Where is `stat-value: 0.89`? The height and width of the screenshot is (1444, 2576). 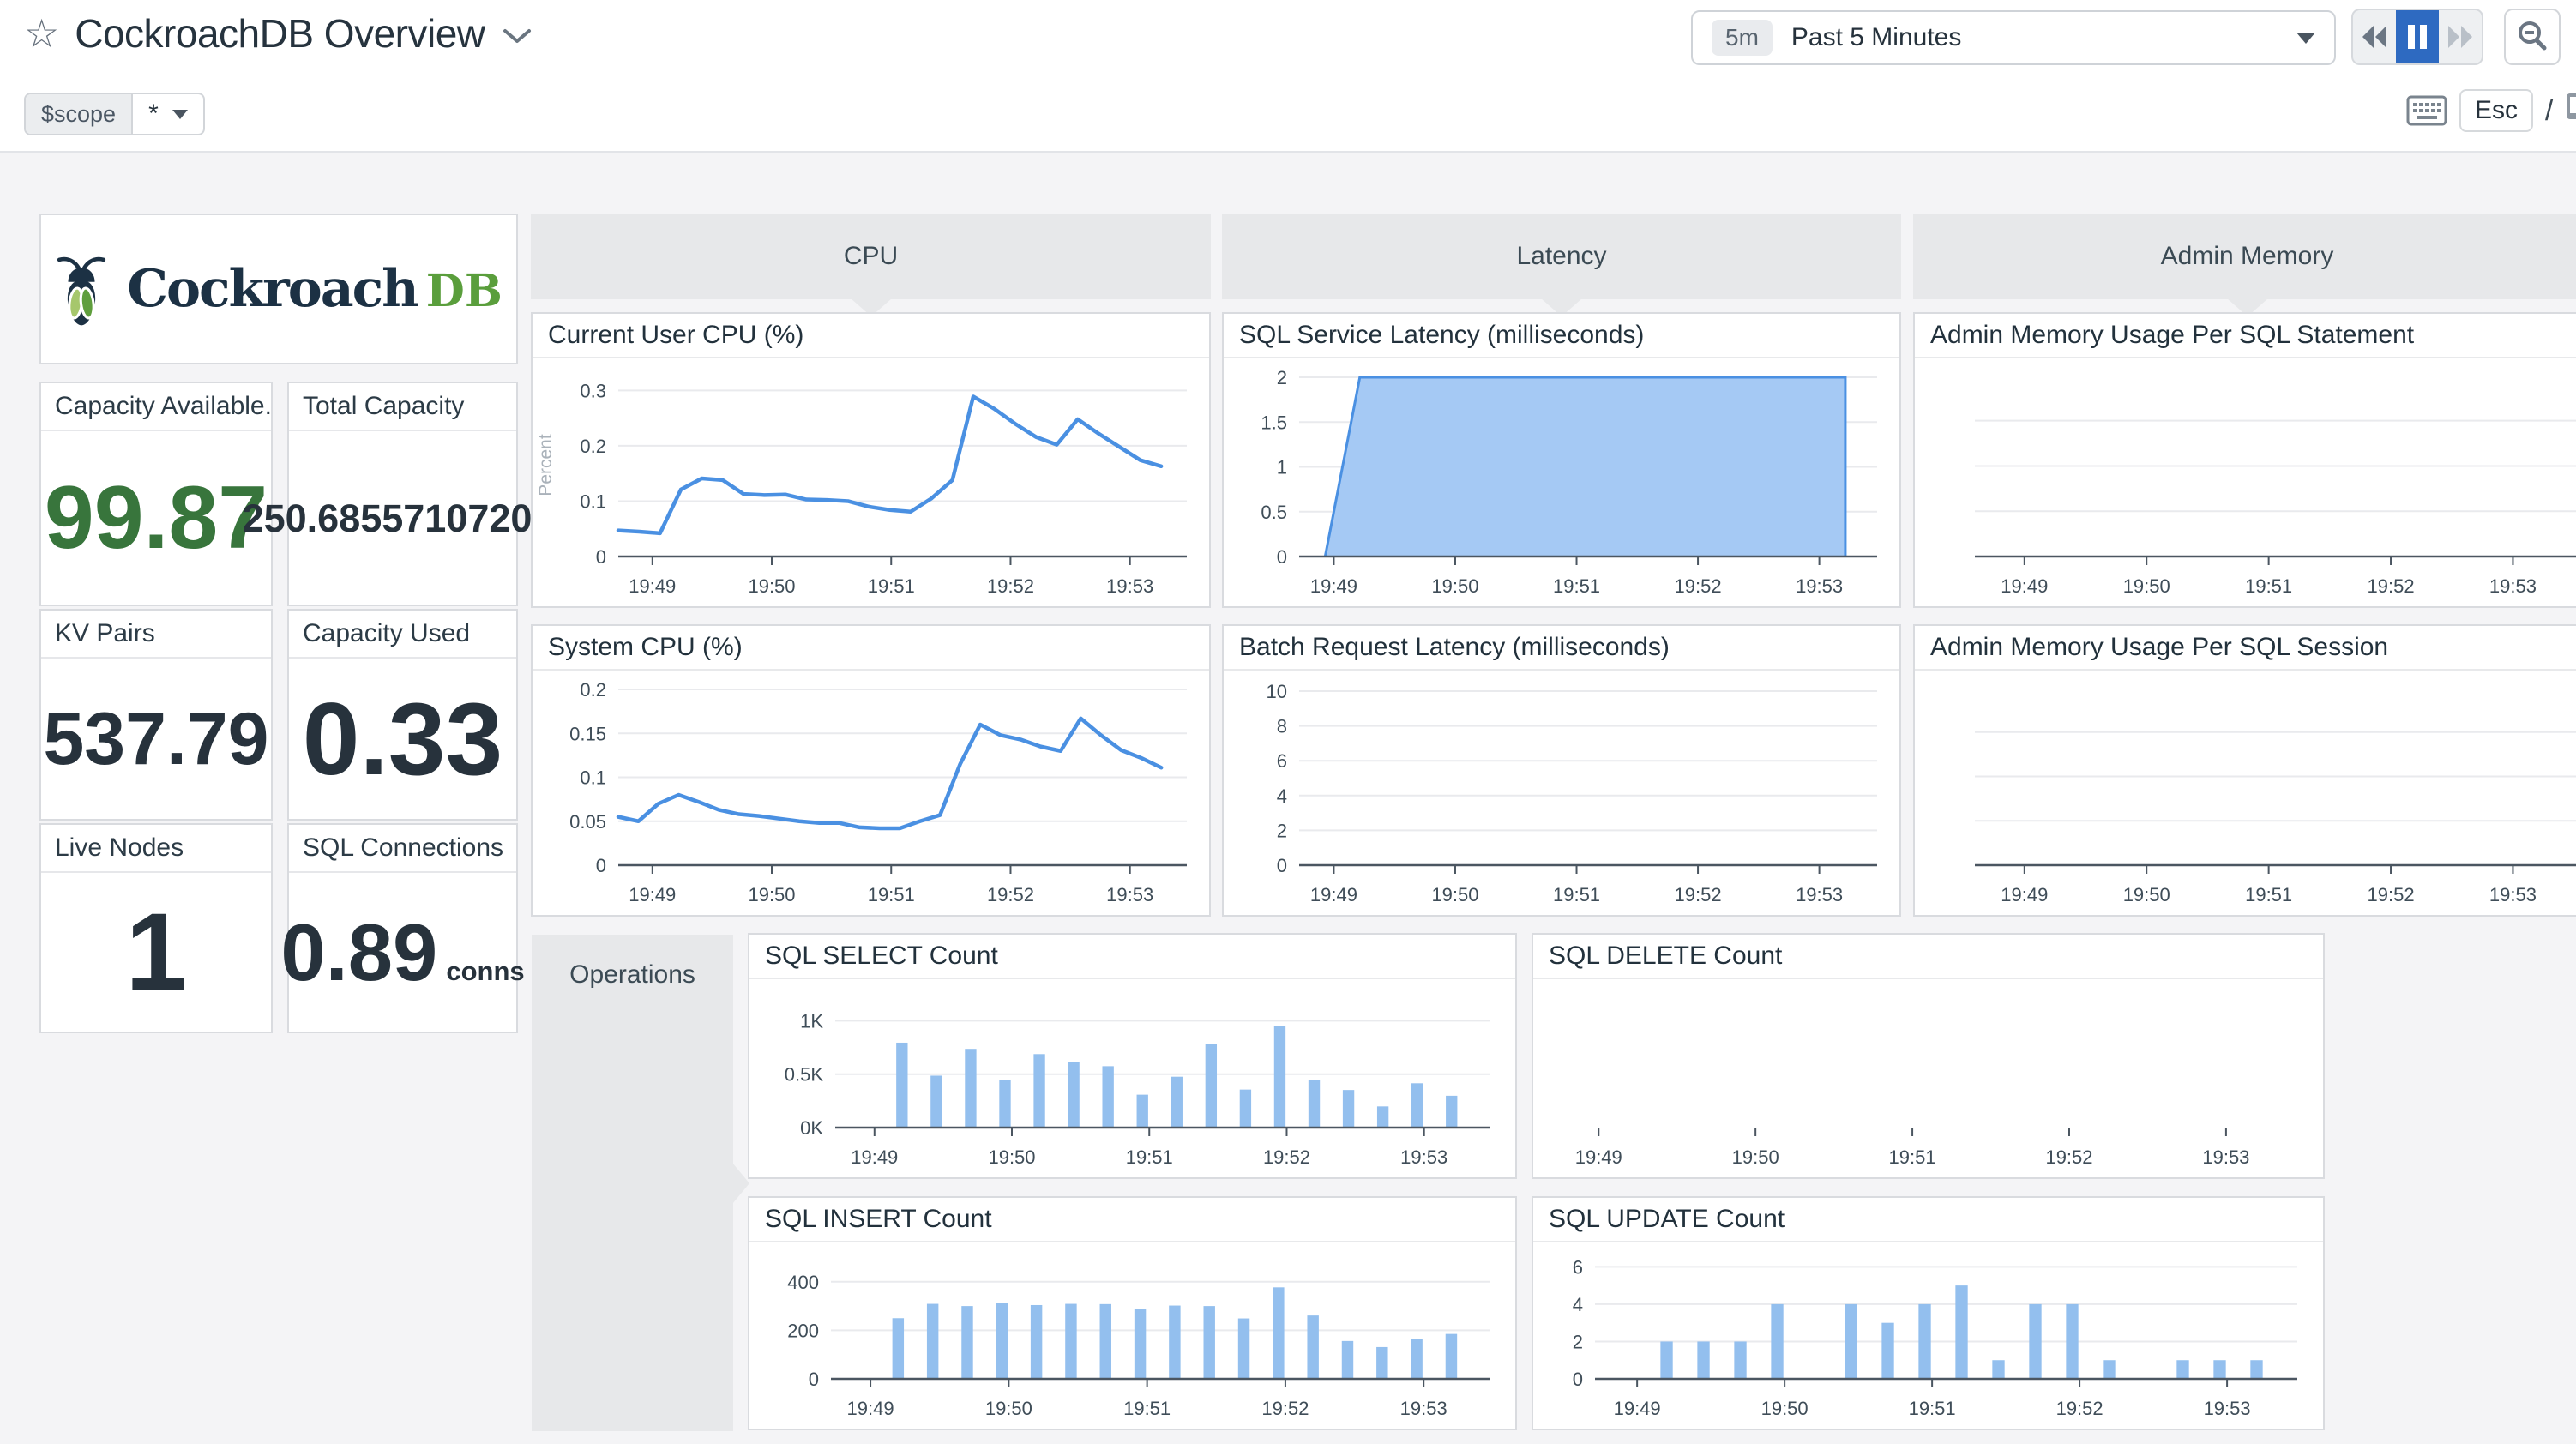 stat-value: 0.89 is located at coordinates (359, 951).